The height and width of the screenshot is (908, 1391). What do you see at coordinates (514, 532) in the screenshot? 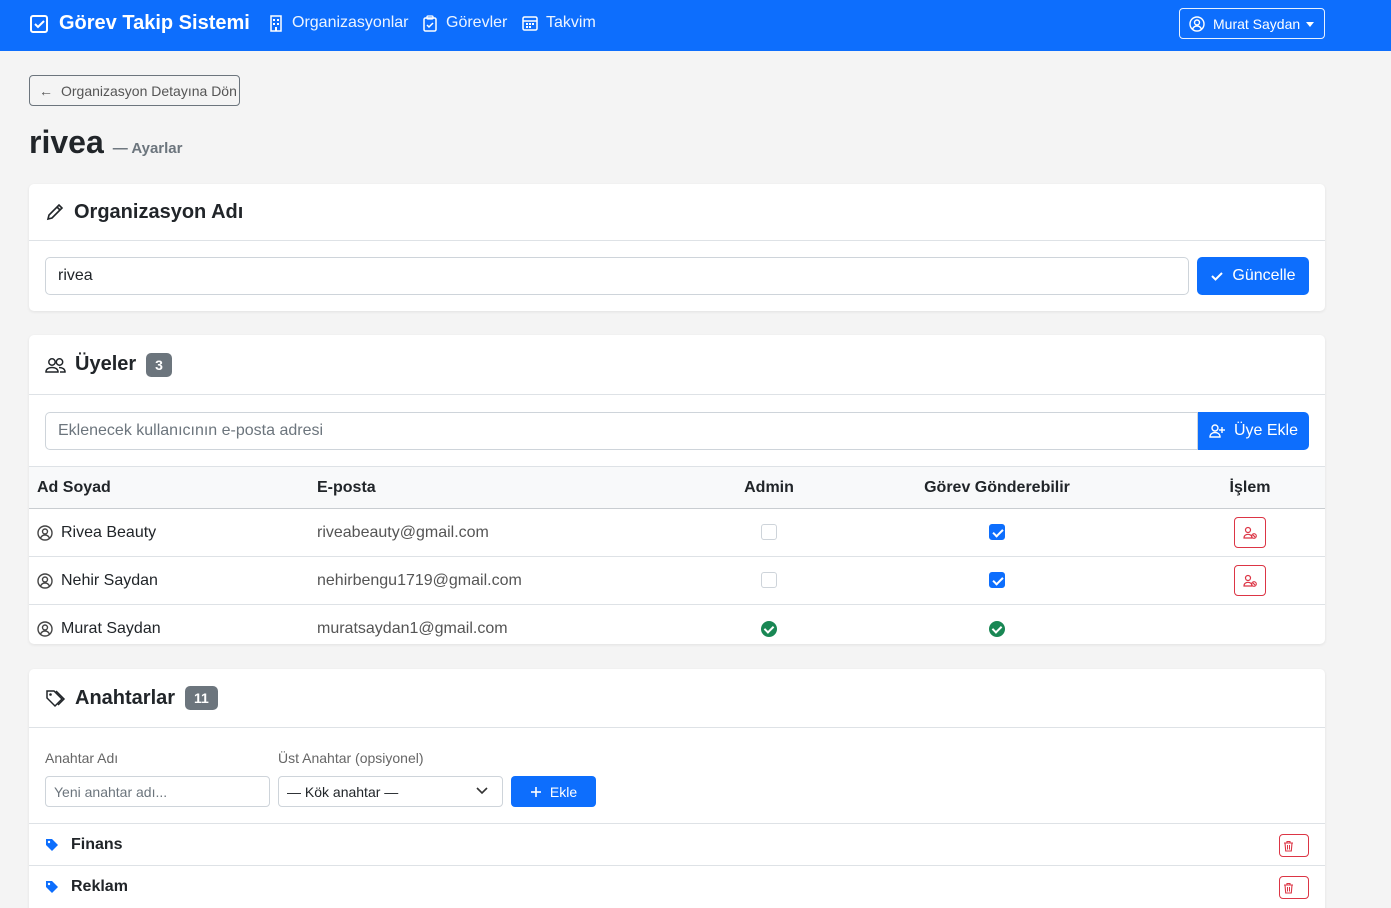
I see `member-email: riveabeauty@gmail.com` at bounding box center [514, 532].